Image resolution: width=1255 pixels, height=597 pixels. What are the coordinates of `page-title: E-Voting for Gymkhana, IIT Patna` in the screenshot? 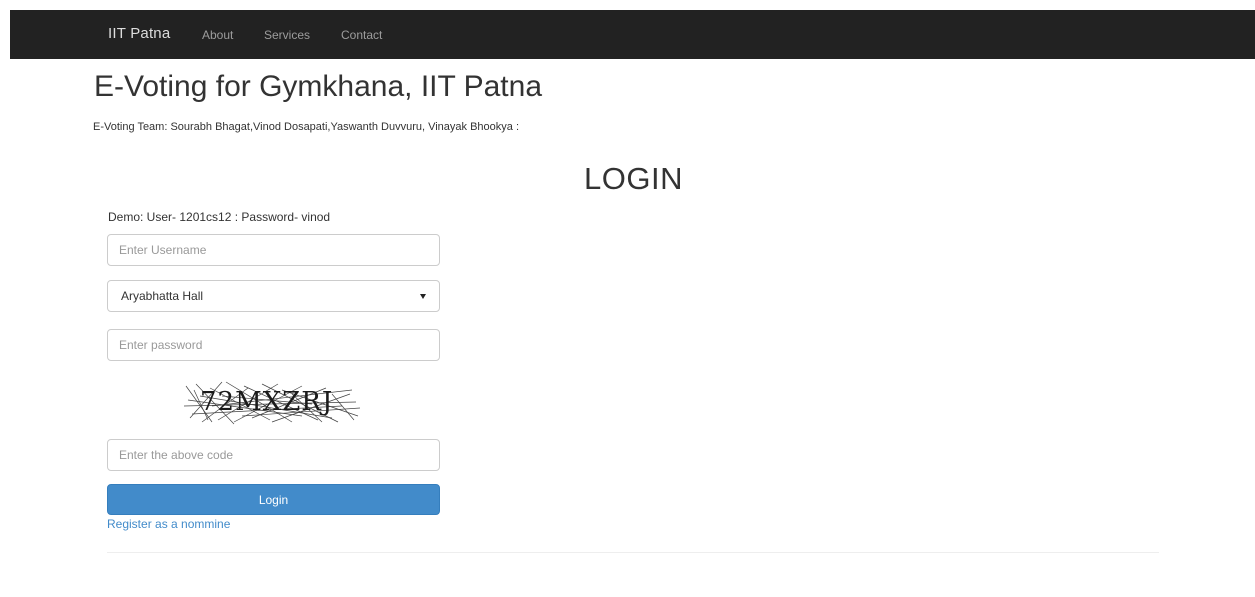 It's located at (318, 86).